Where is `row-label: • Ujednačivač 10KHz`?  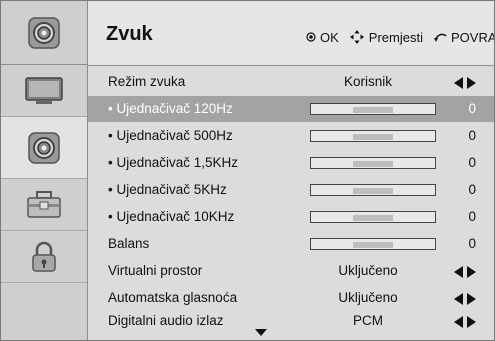
row-label: • Ujednačivač 10KHz is located at coordinates (171, 216).